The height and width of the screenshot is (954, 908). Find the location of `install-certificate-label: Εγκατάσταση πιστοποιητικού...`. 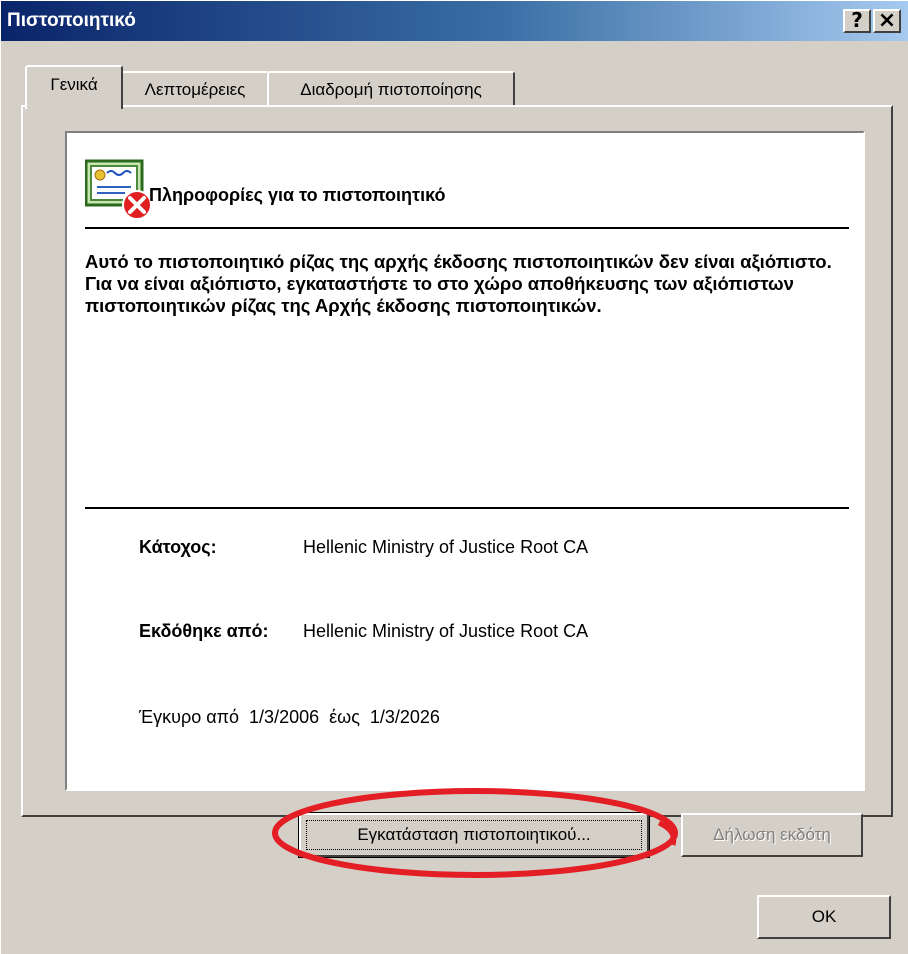

install-certificate-label: Εγκατάσταση πιστοποιητικού... is located at coordinates (474, 834).